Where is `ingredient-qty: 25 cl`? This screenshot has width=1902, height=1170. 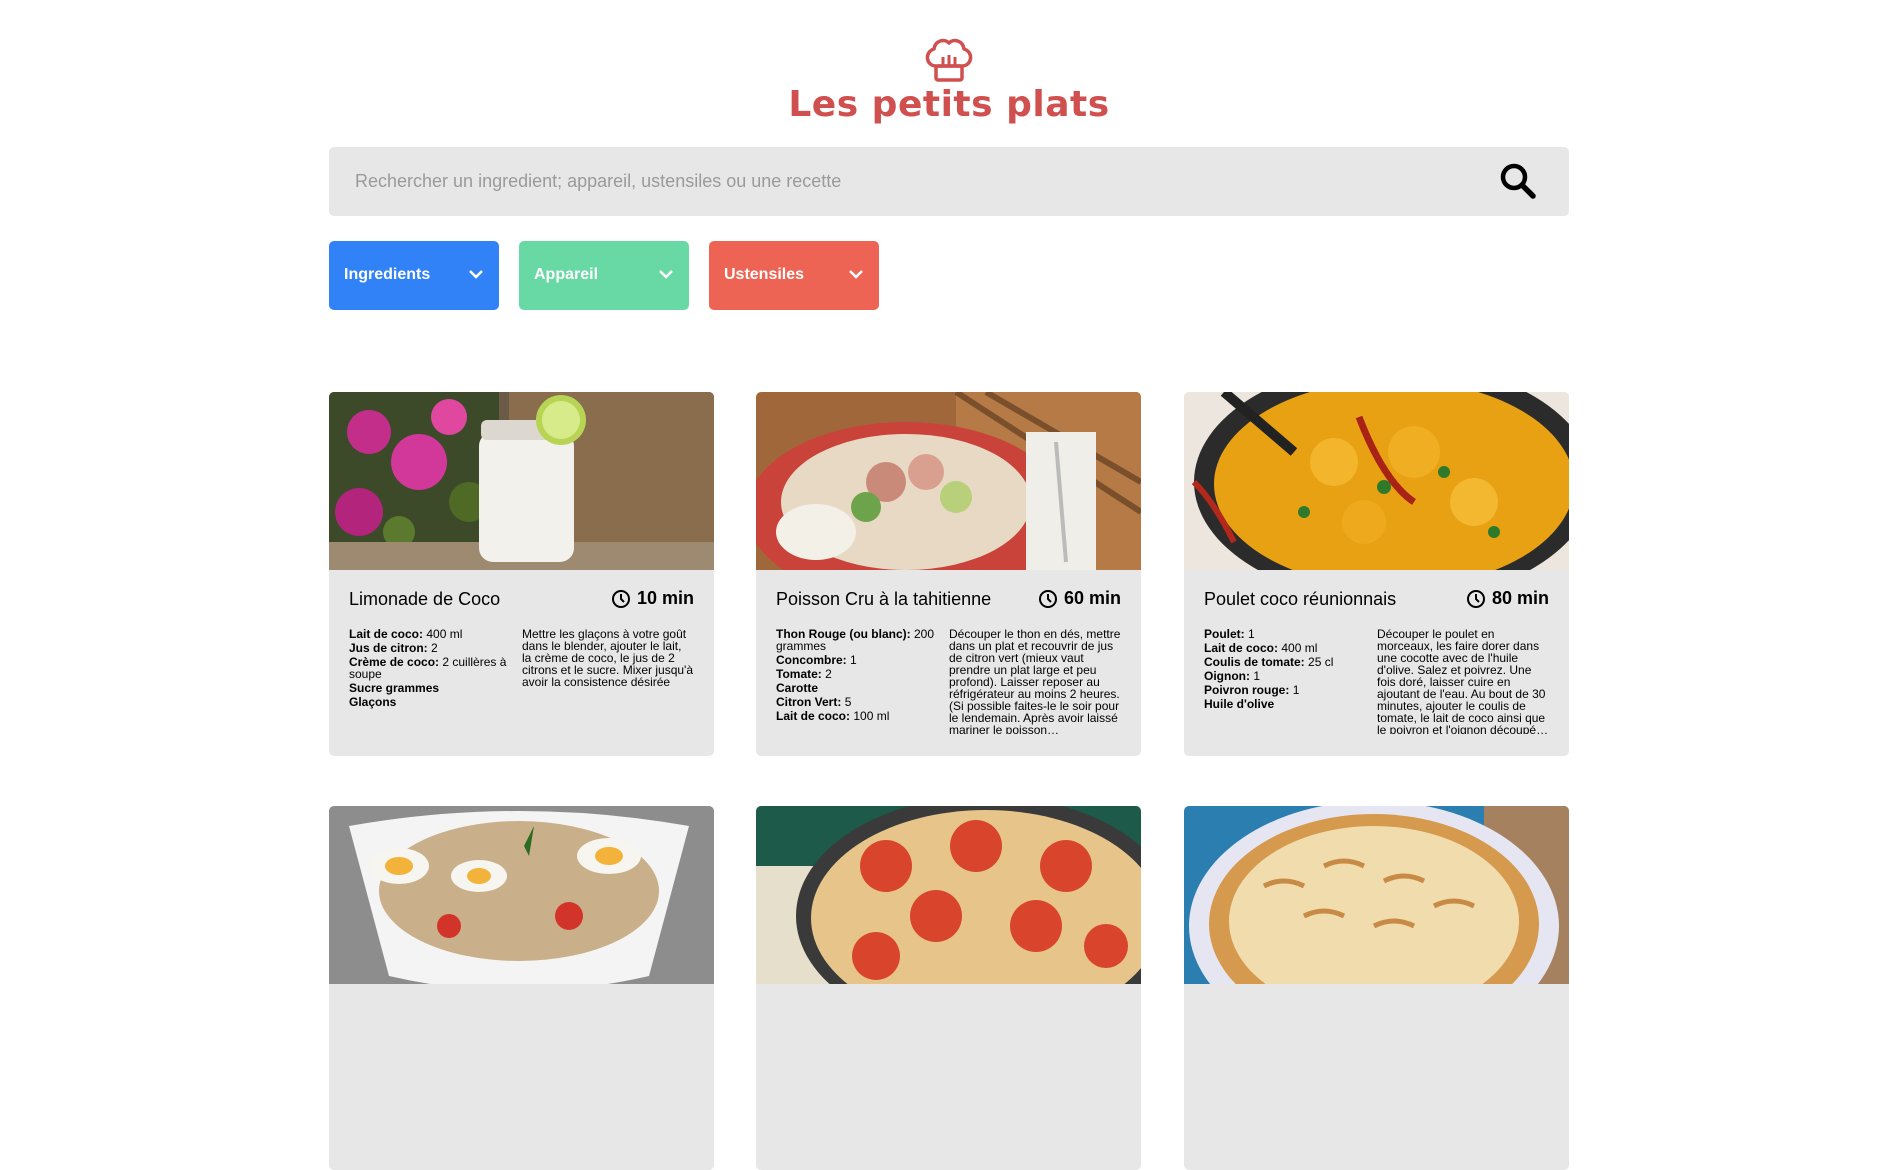 ingredient-qty: 25 cl is located at coordinates (1321, 662).